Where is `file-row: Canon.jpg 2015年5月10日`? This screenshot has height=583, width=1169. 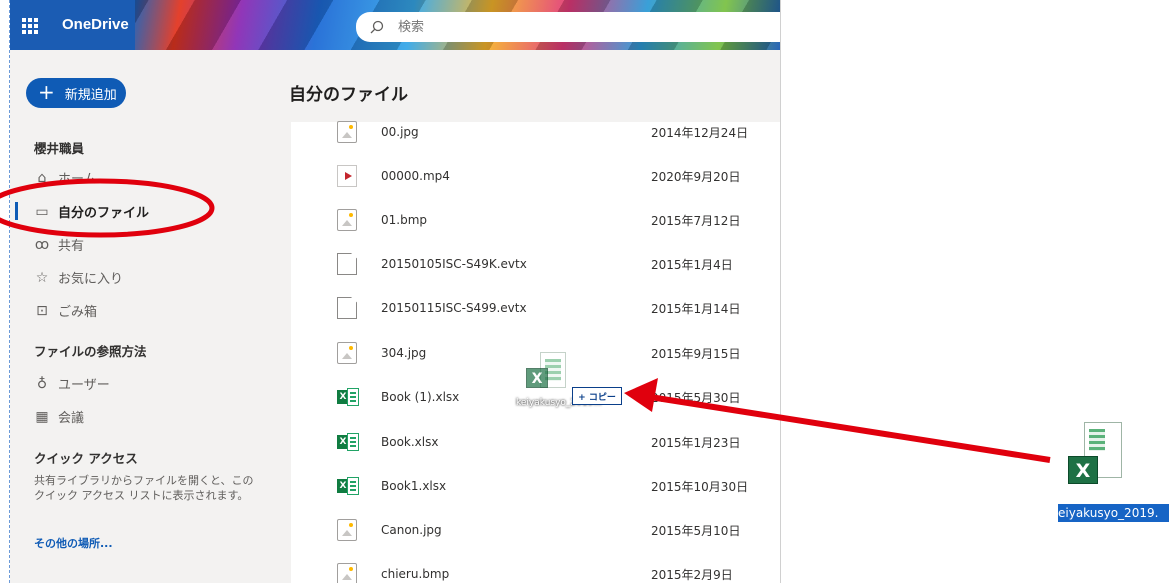 file-row: Canon.jpg 2015年5月10日 is located at coordinates (535, 530).